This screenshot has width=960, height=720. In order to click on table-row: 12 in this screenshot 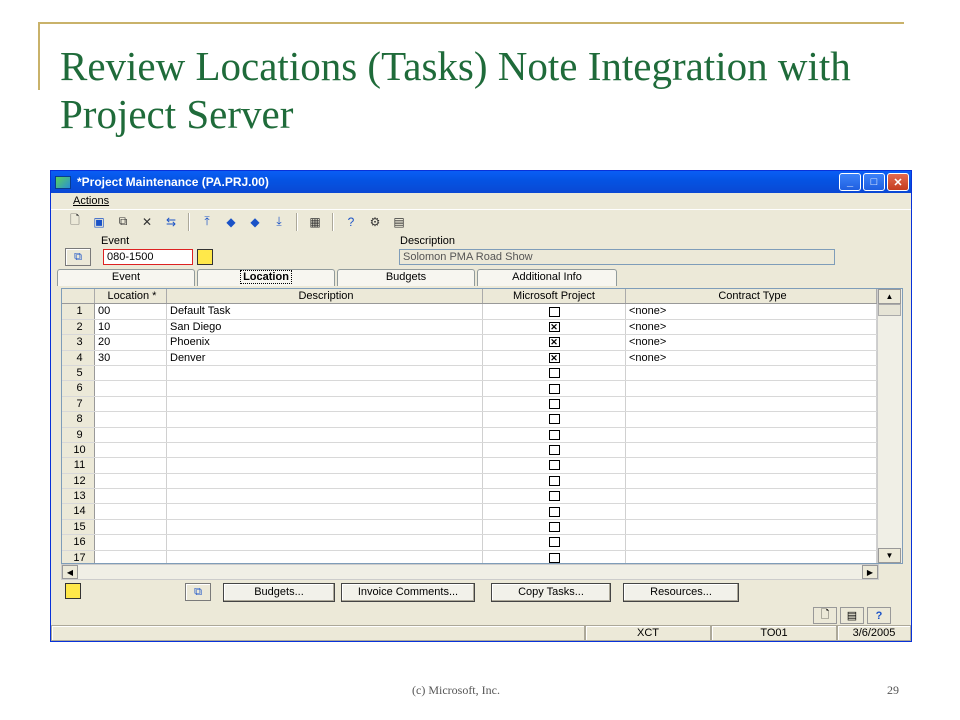, I will do `click(469, 481)`.